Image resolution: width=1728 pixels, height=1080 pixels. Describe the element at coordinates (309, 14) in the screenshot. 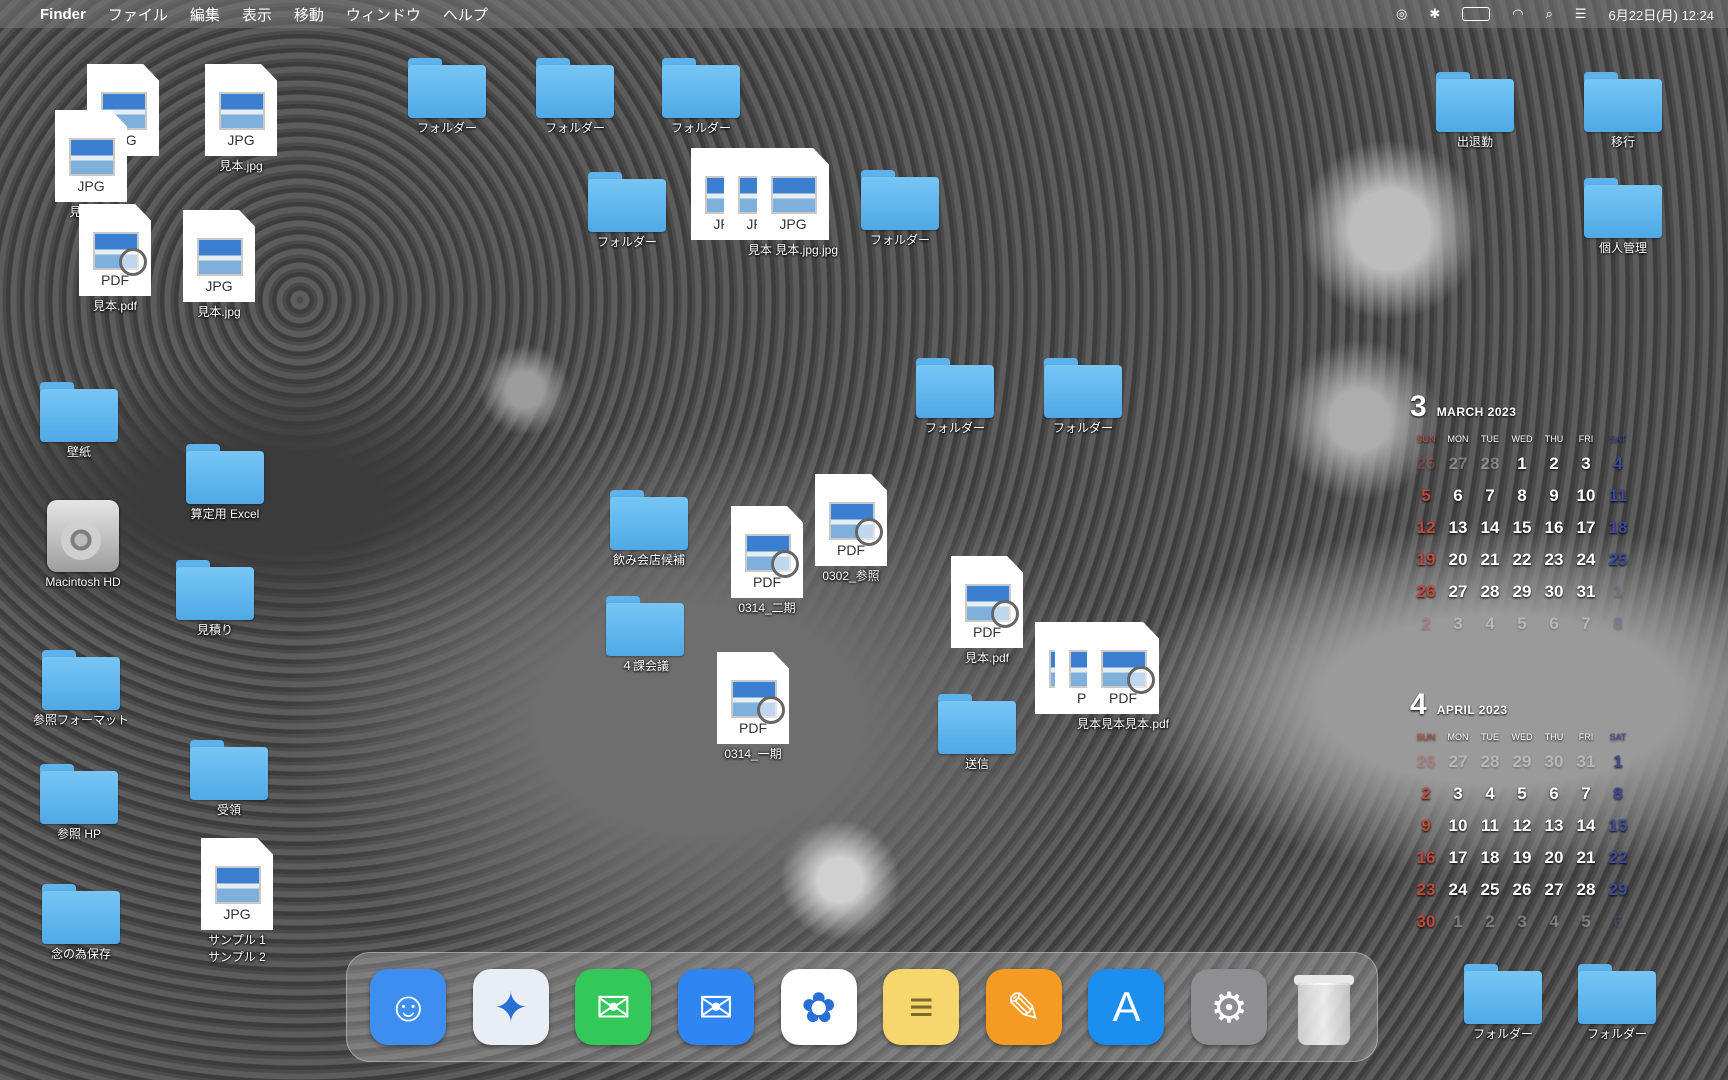

I see `menu-go: 移動` at that location.